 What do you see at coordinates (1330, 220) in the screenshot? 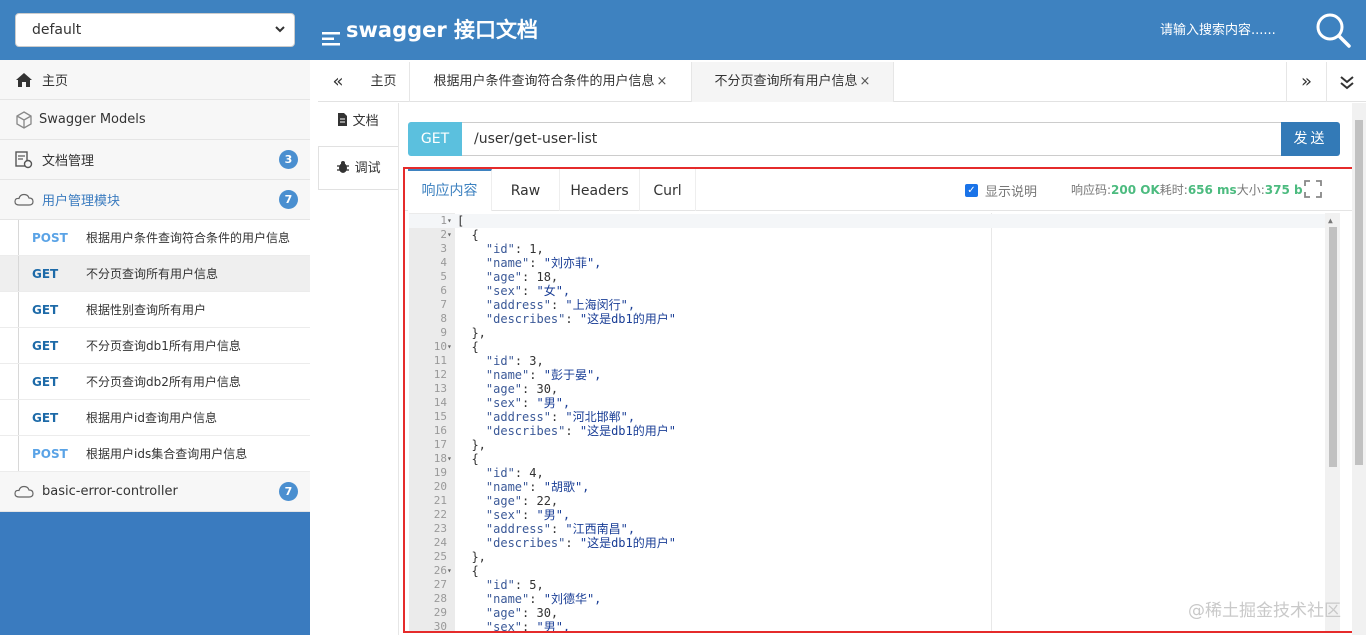
I see `scroll-up-icon: ▲` at bounding box center [1330, 220].